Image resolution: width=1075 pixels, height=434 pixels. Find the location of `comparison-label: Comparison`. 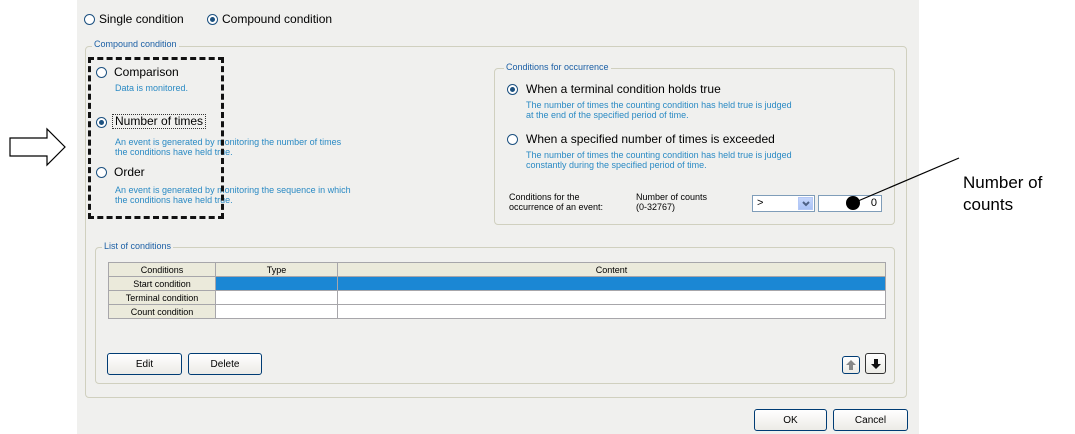

comparison-label: Comparison is located at coordinates (146, 72).